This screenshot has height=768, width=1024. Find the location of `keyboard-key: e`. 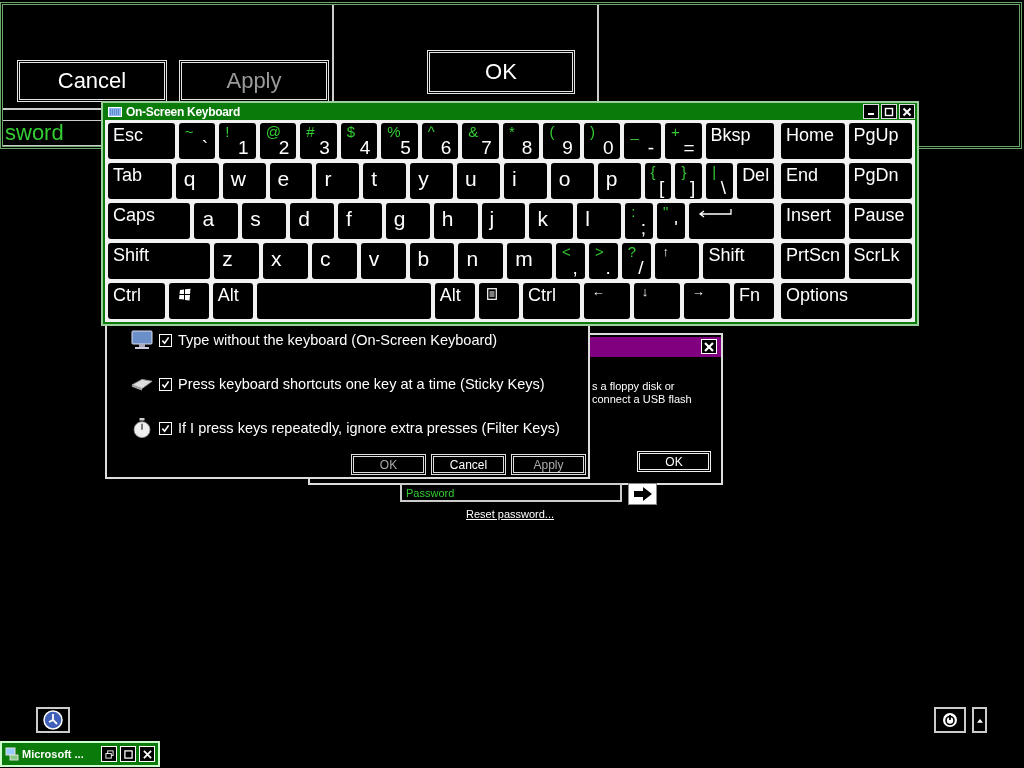

keyboard-key: e is located at coordinates (291, 181).